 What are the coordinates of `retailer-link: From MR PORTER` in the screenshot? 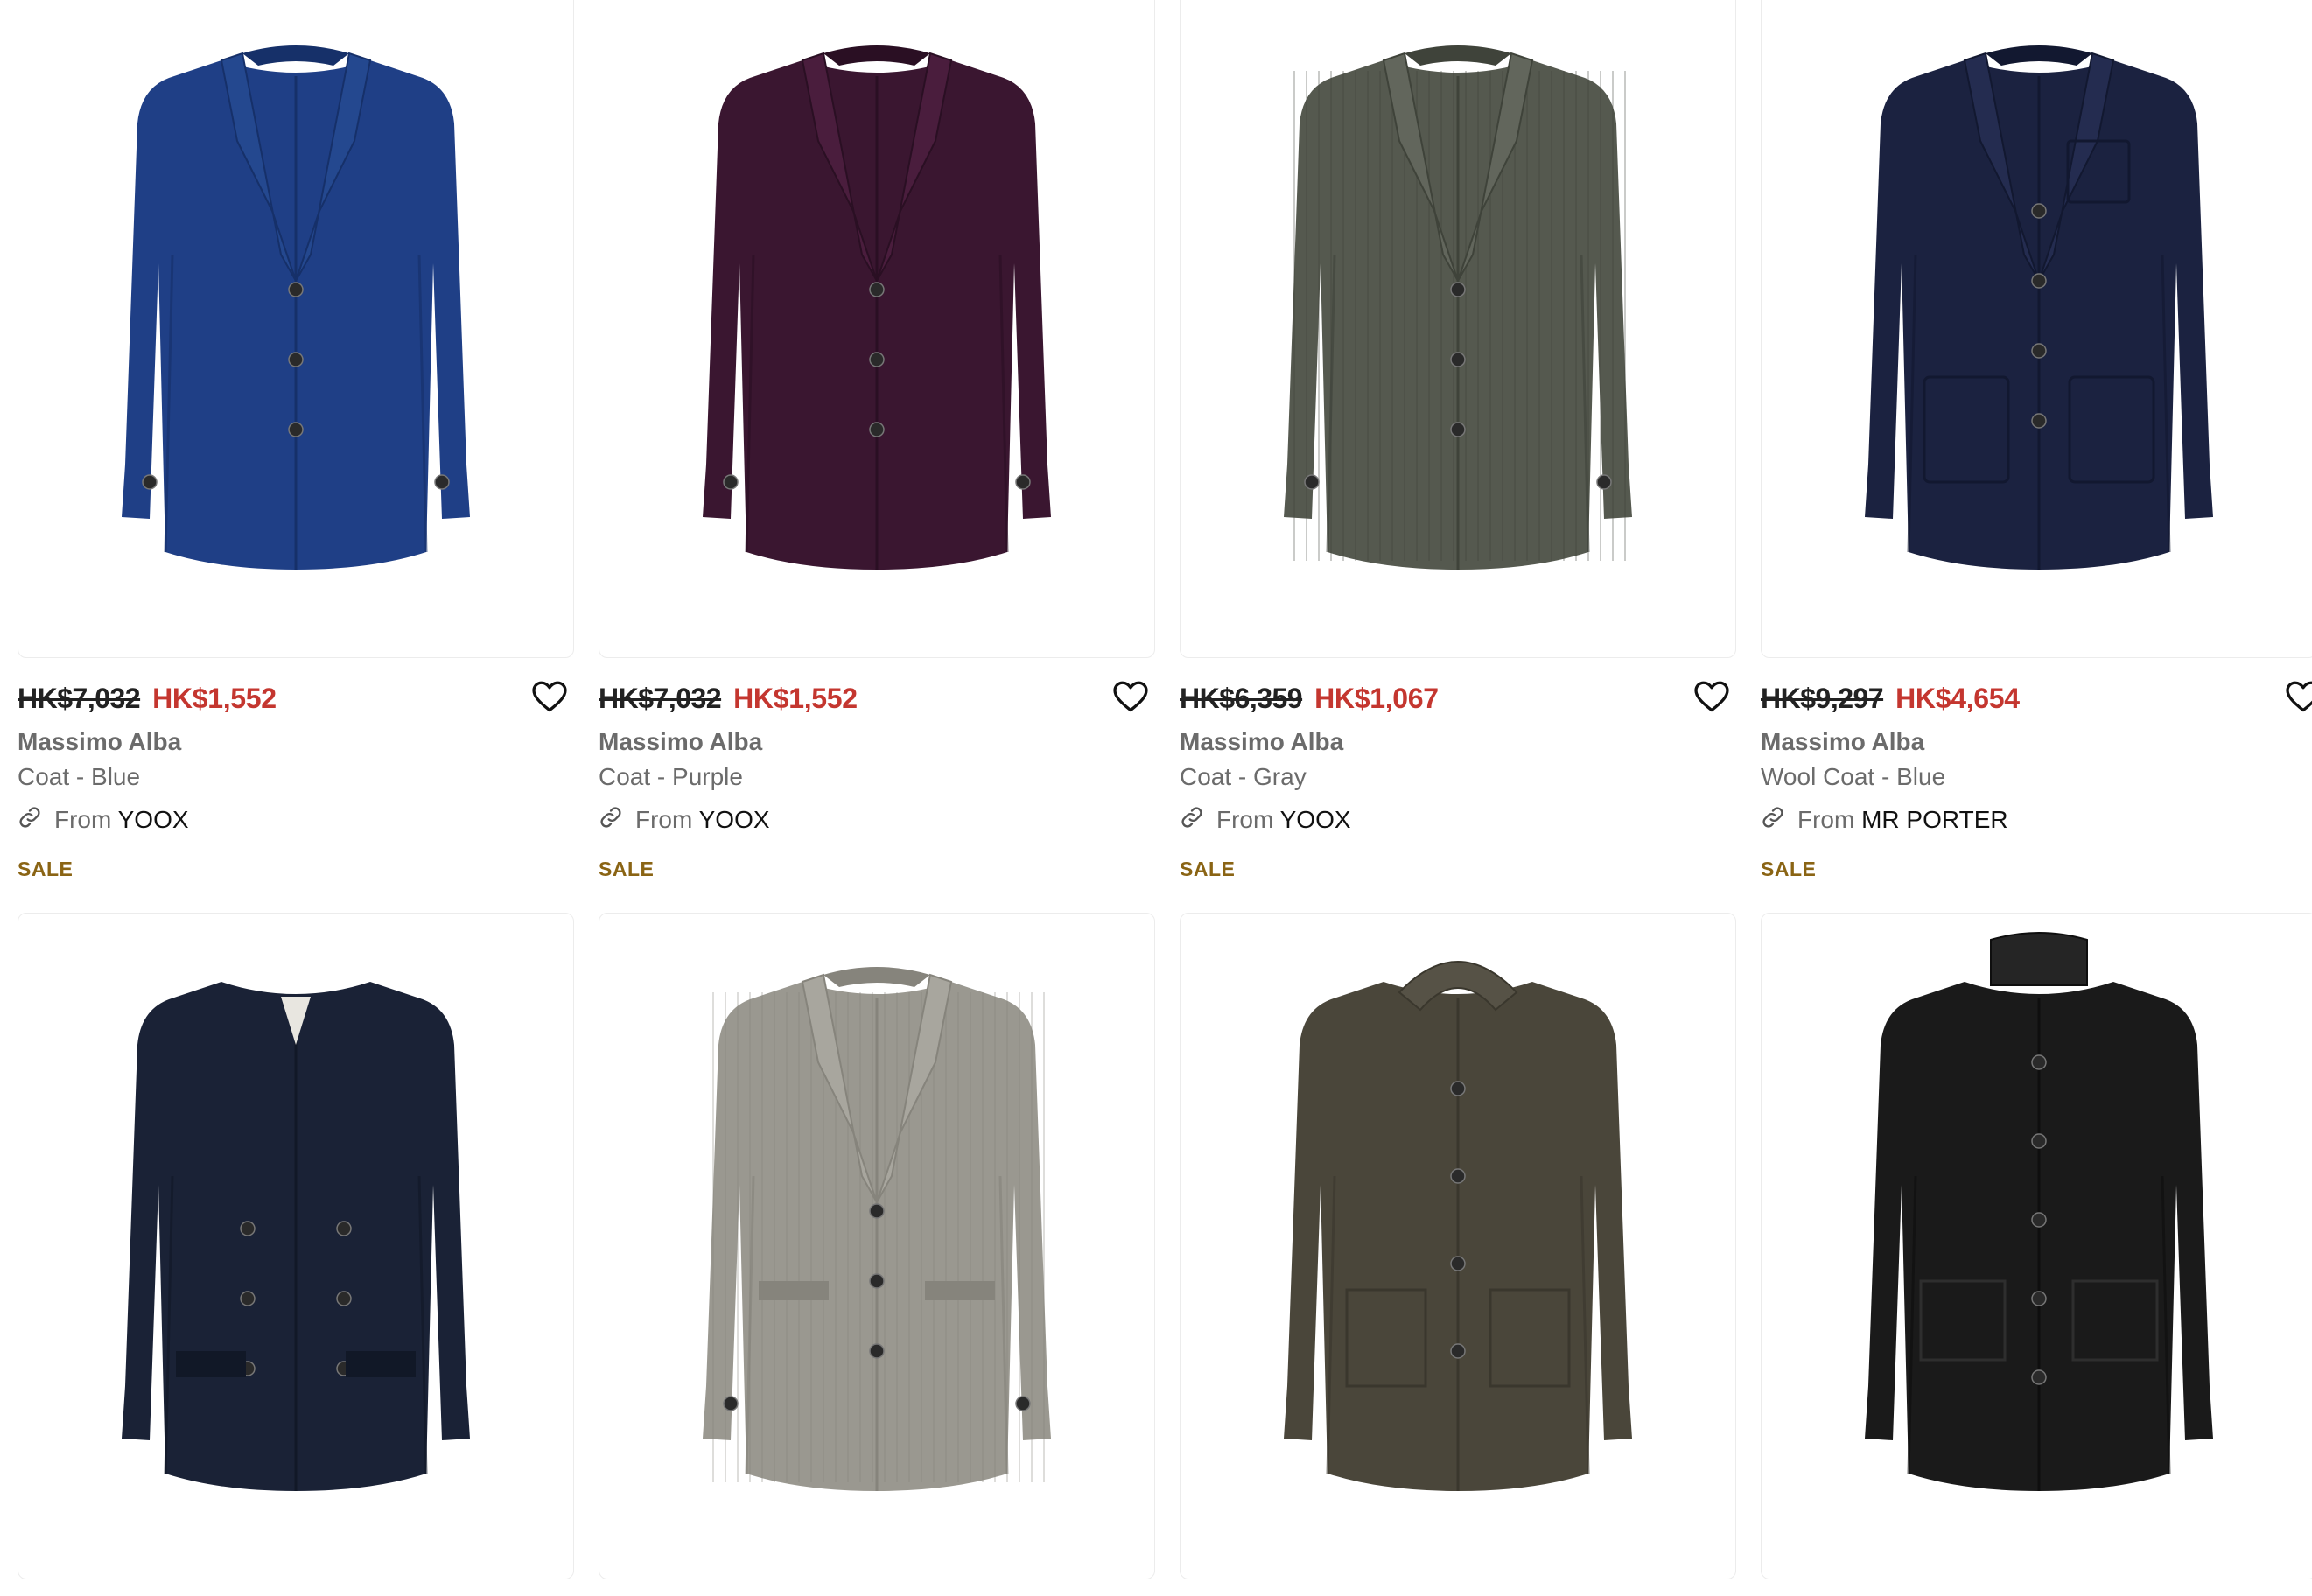 It's located at (1884, 819).